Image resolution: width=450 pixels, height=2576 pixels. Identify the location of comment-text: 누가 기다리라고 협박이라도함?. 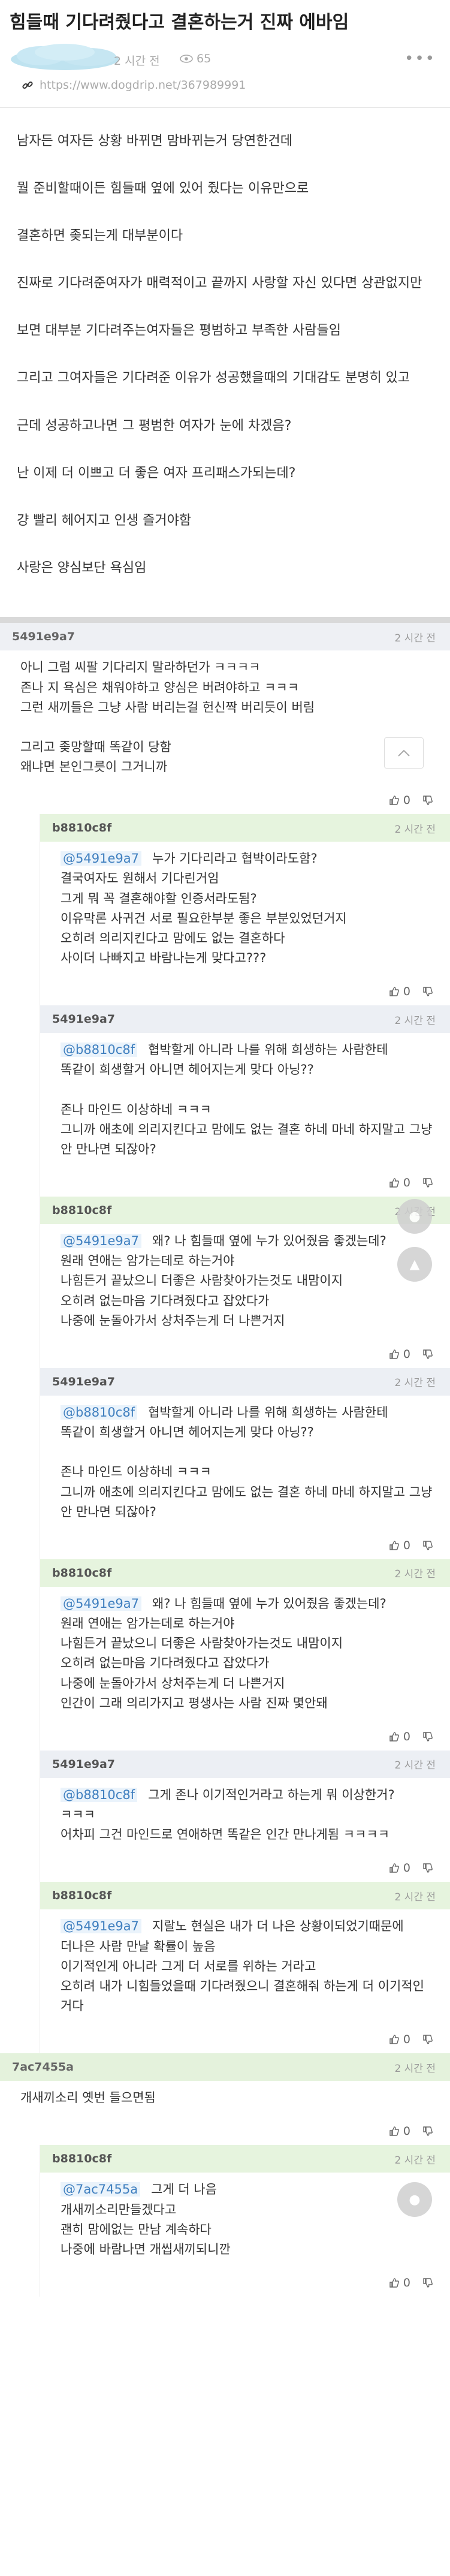
(235, 859).